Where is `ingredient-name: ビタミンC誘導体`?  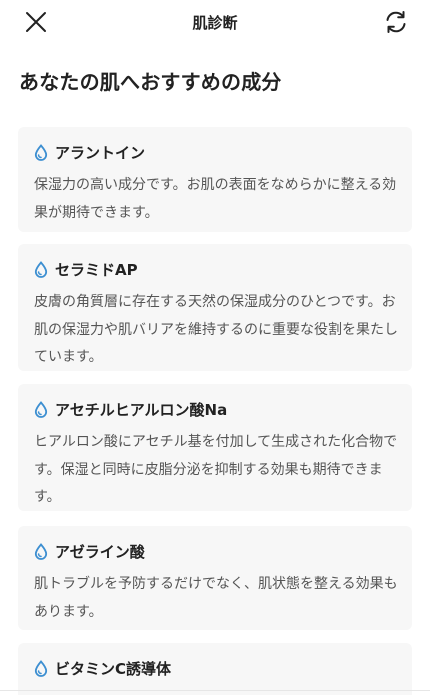
ingredient-name: ビタミンC誘導体 is located at coordinates (113, 668).